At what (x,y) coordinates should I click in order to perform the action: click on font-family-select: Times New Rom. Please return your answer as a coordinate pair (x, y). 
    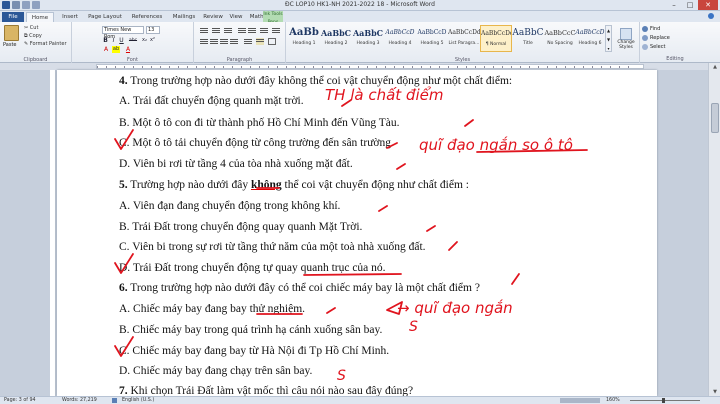
    Looking at the image, I should click on (123, 33).